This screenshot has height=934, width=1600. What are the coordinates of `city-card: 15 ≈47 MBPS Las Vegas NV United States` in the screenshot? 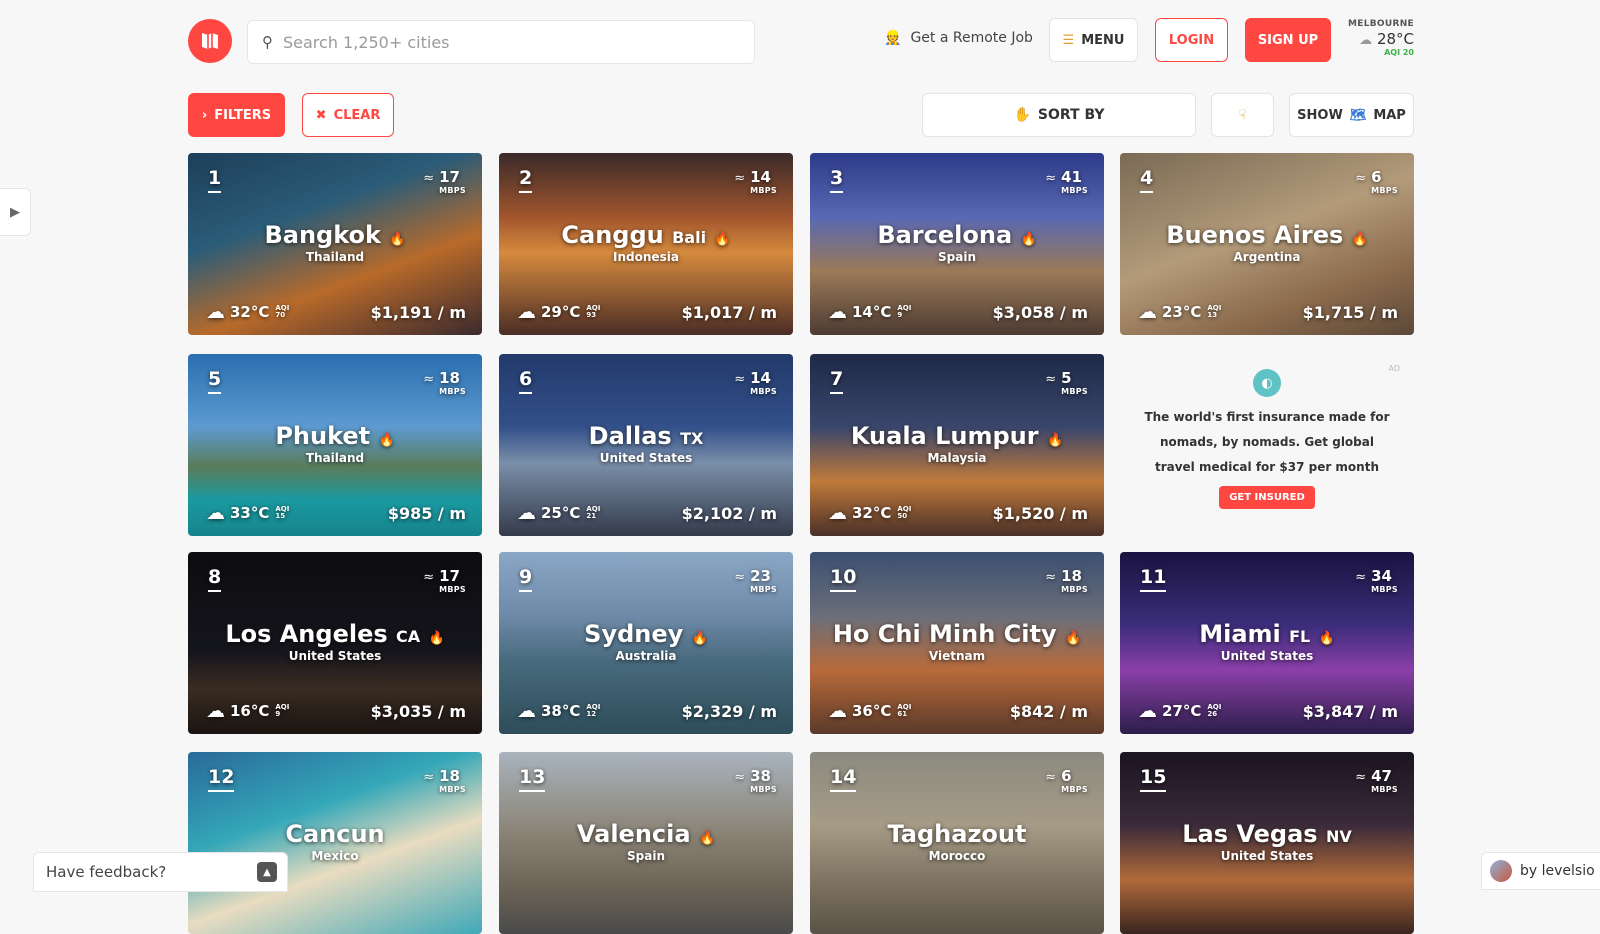 It's located at (1267, 843).